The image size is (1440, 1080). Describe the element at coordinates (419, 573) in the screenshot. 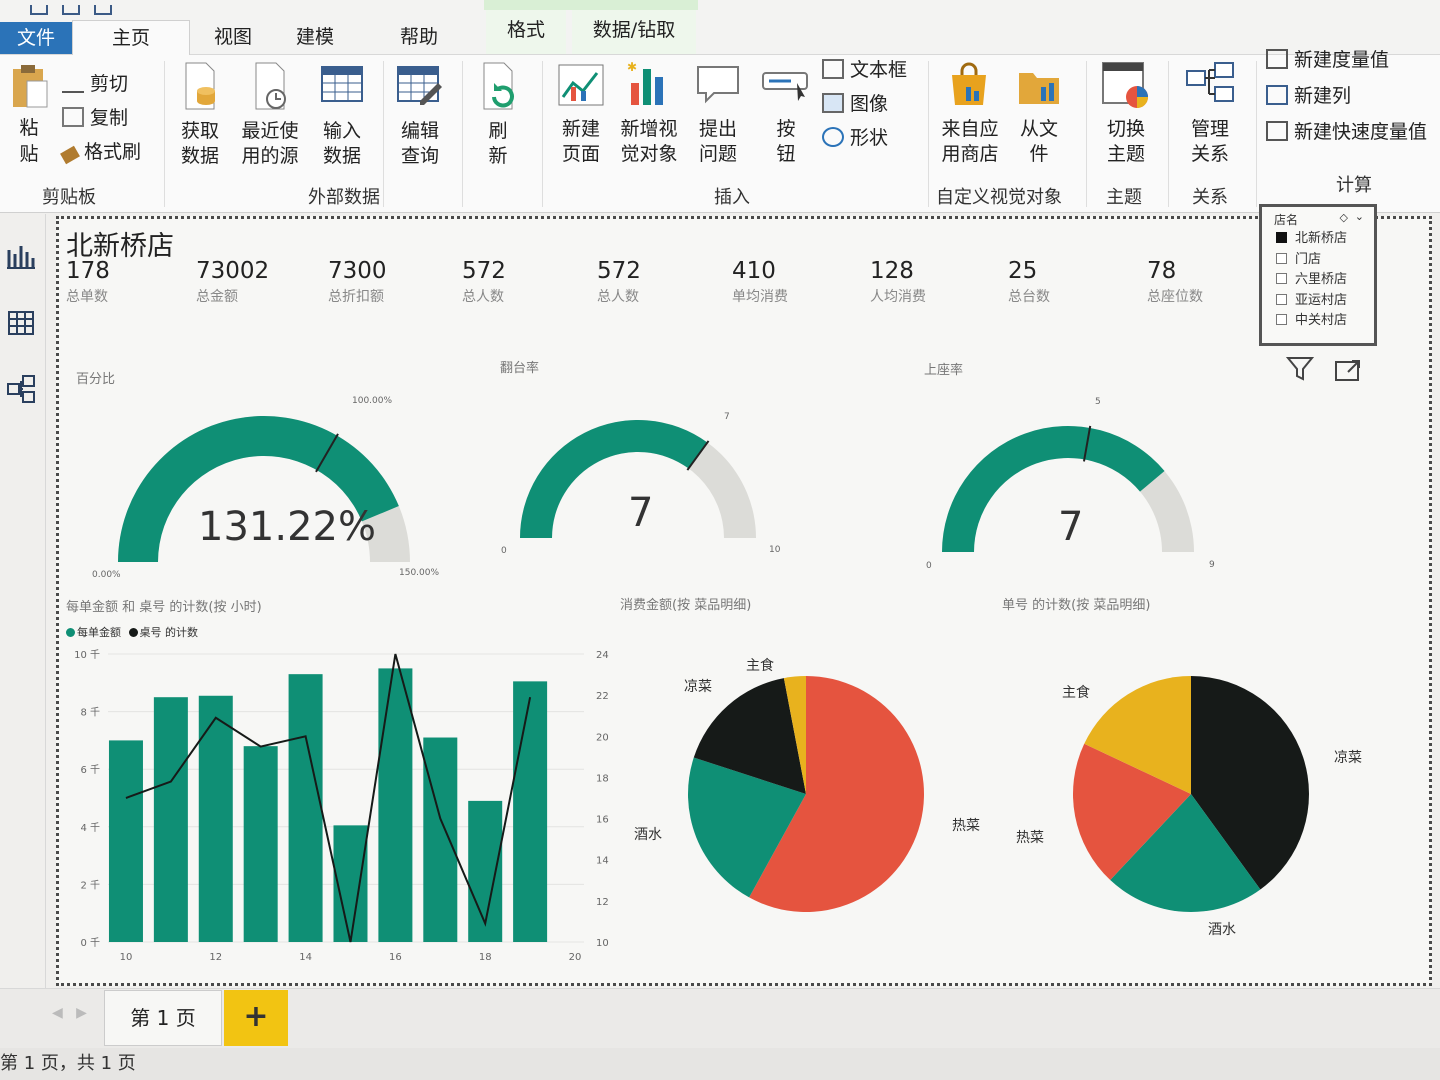

I see `gauge-1-max-label: 150.00%` at that location.